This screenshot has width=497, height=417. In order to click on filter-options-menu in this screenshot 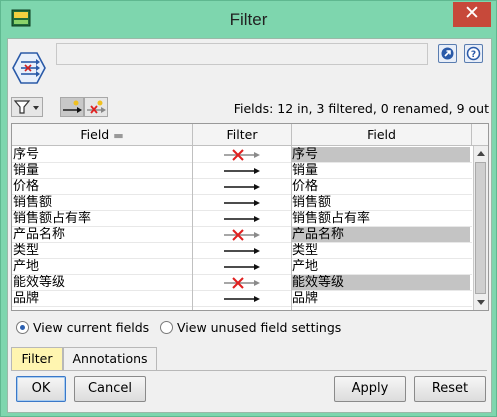, I will do `click(27, 107)`.